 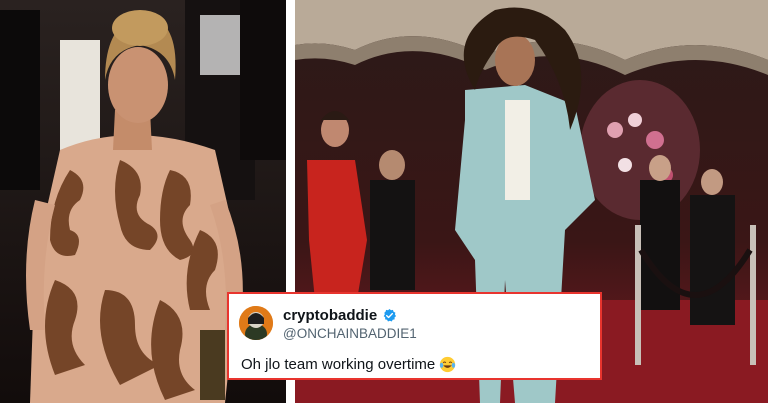 I want to click on tweet-text: Oh jlo team working overtime, so click(x=348, y=364).